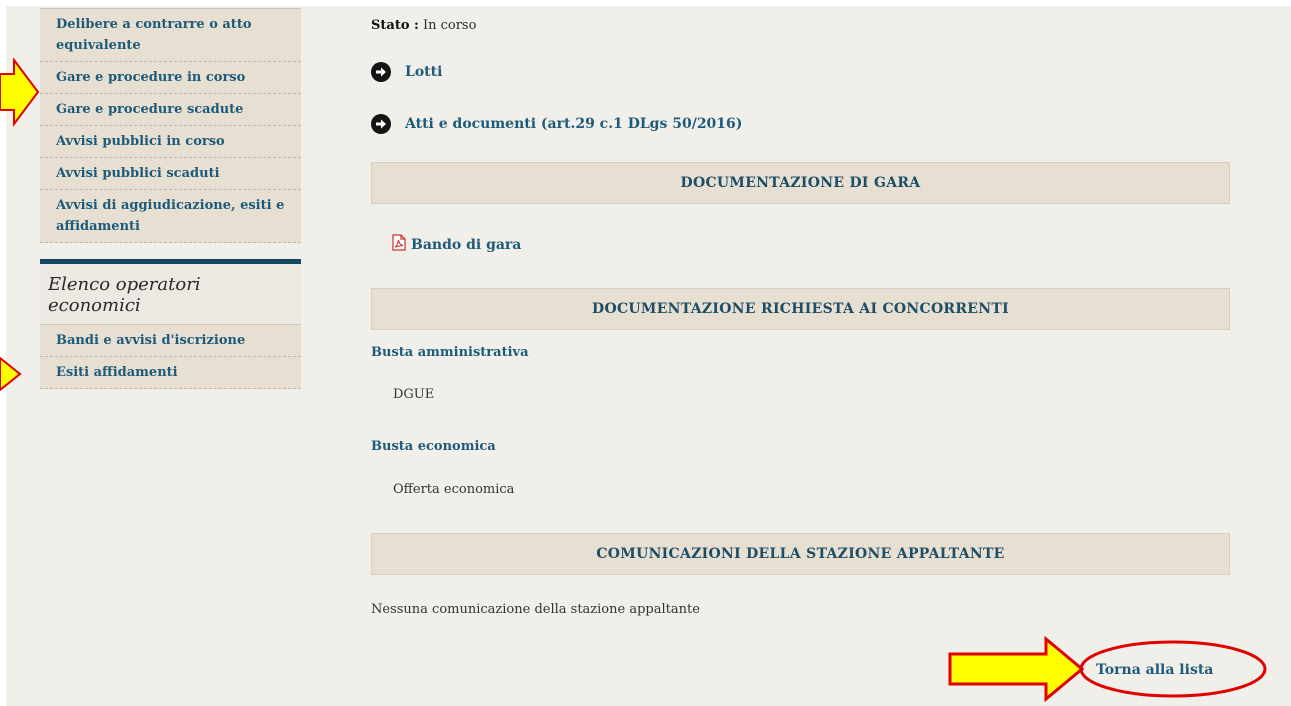  I want to click on sidebar-item-esiti-affidamenti: Esiti affidamenti, so click(170, 373).